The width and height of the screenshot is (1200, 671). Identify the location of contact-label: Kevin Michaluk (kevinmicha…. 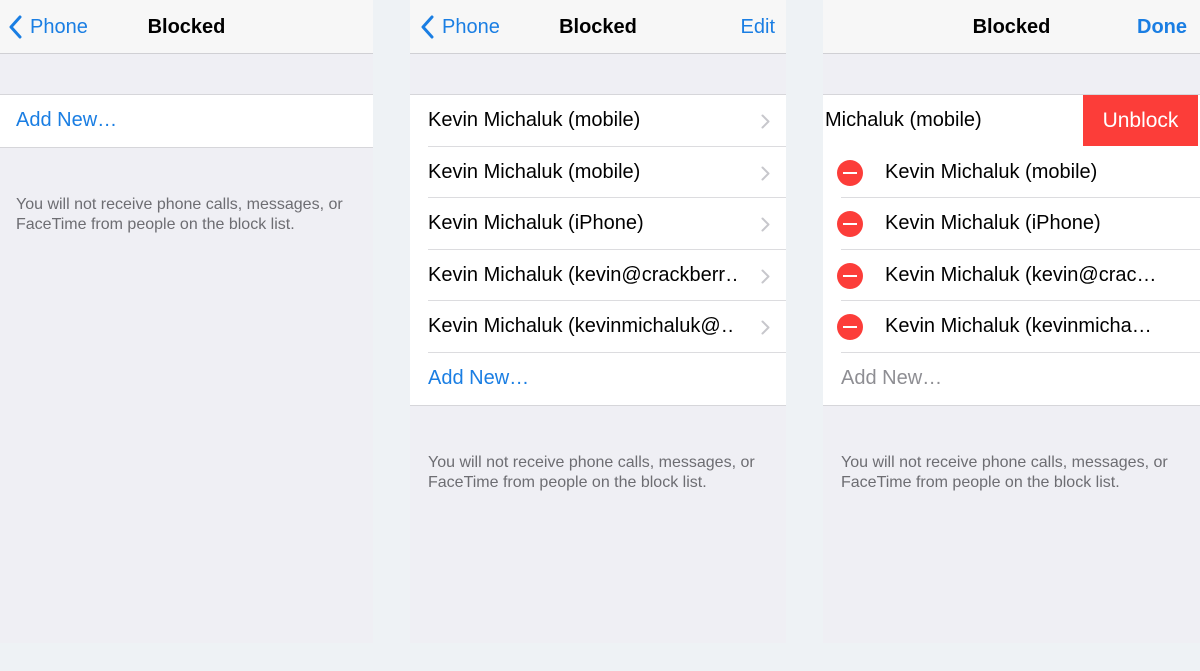
(1018, 326).